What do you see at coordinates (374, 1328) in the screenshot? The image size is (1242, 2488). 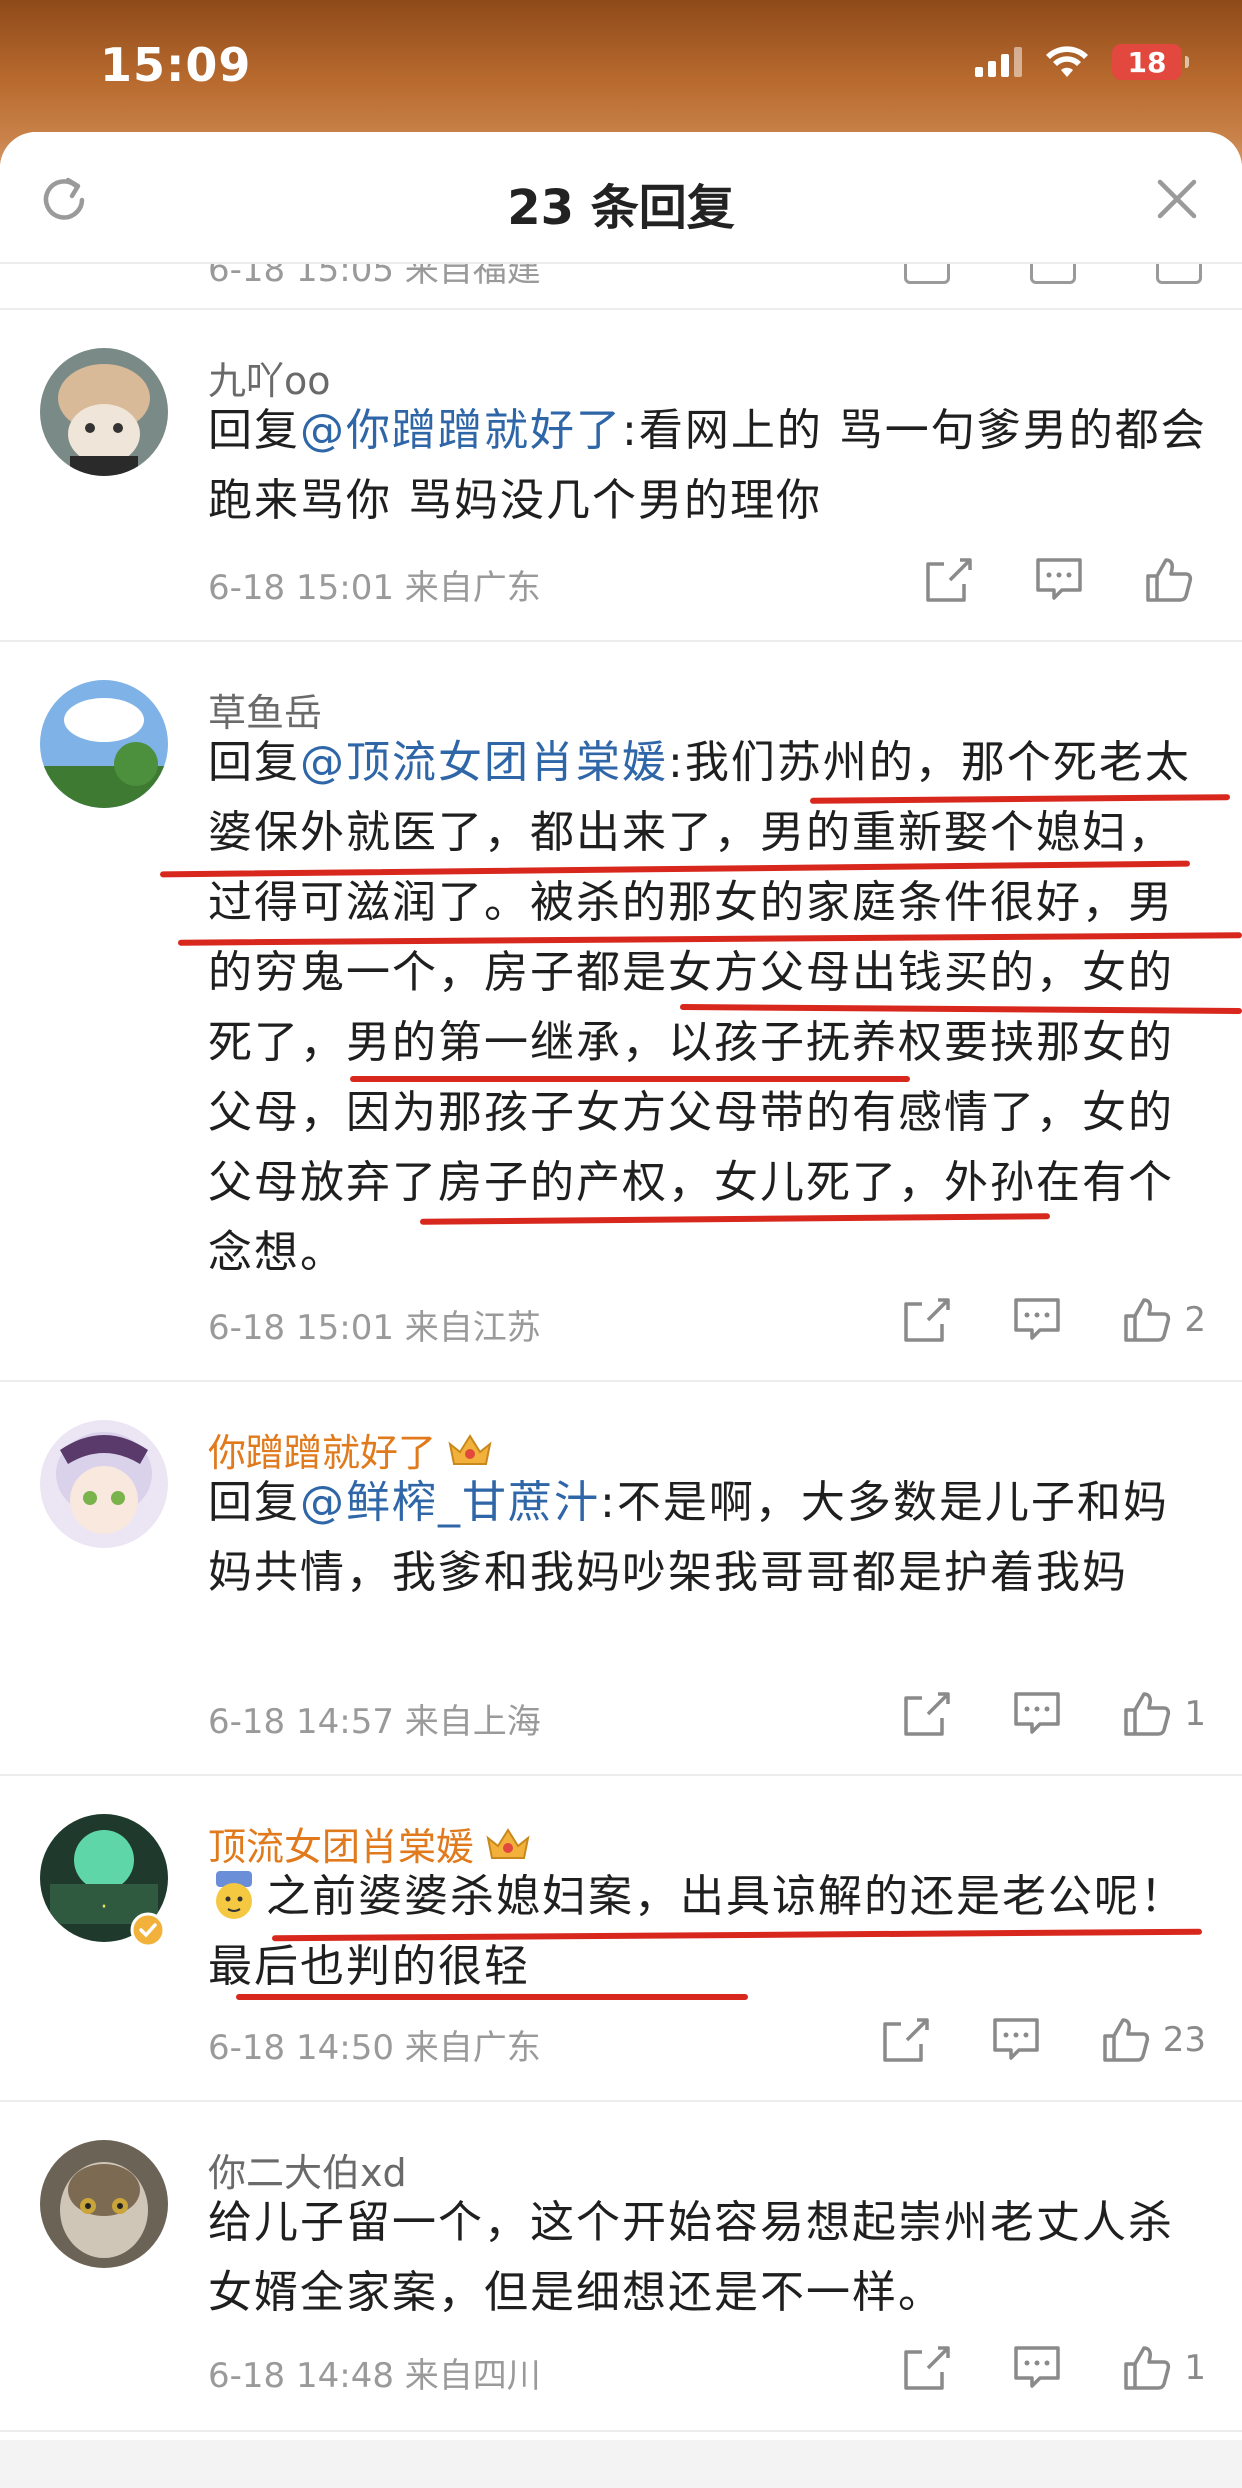 I see `comment-meta: 6-18 15:01 来自江苏` at bounding box center [374, 1328].